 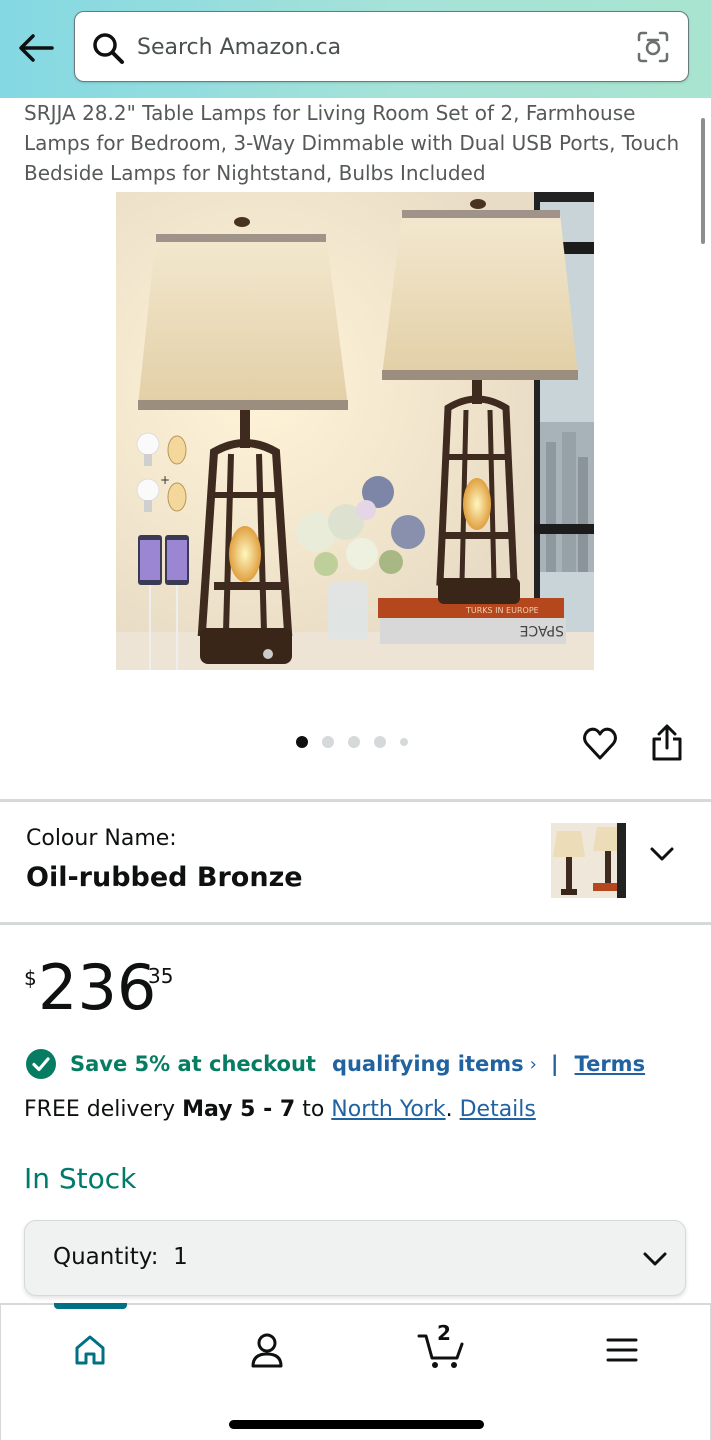 What do you see at coordinates (610, 1064) in the screenshot?
I see `terms-link: Terms` at bounding box center [610, 1064].